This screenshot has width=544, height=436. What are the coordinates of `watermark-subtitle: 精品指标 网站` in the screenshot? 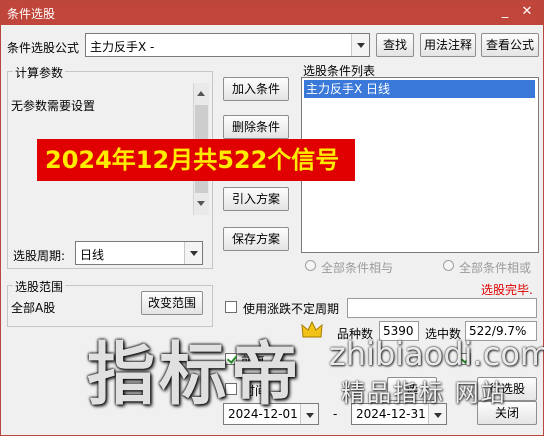 It's located at (424, 393).